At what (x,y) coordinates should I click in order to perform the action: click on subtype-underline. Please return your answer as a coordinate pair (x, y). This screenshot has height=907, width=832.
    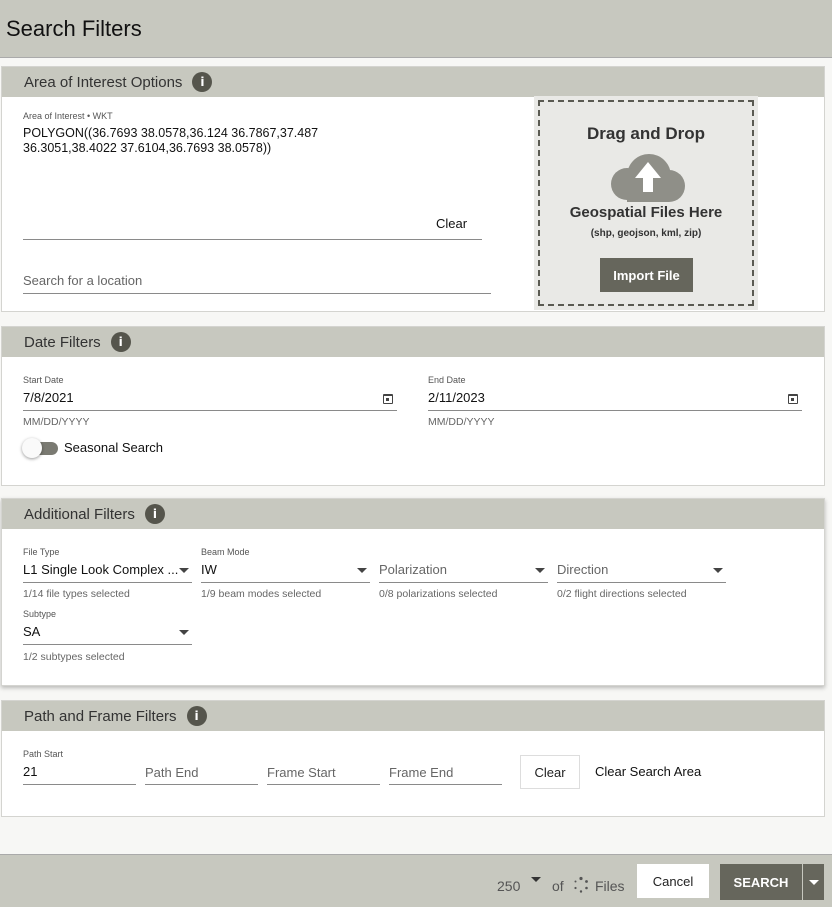
    Looking at the image, I should click on (107, 644).